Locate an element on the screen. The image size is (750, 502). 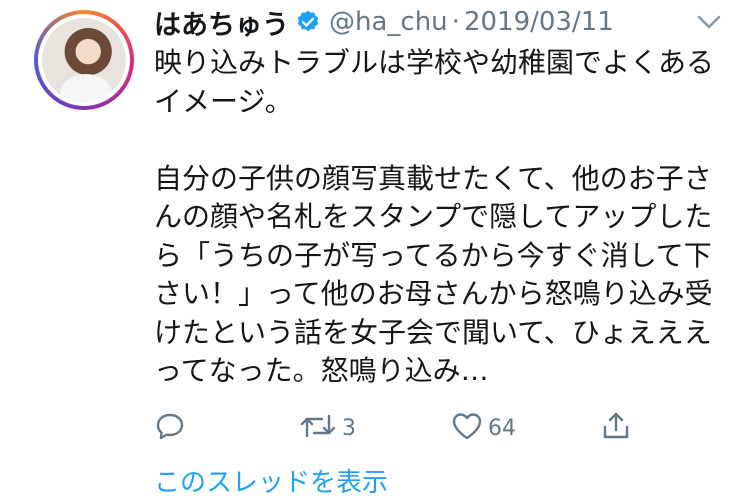
user-handle: @ha_chu is located at coordinates (388, 22).